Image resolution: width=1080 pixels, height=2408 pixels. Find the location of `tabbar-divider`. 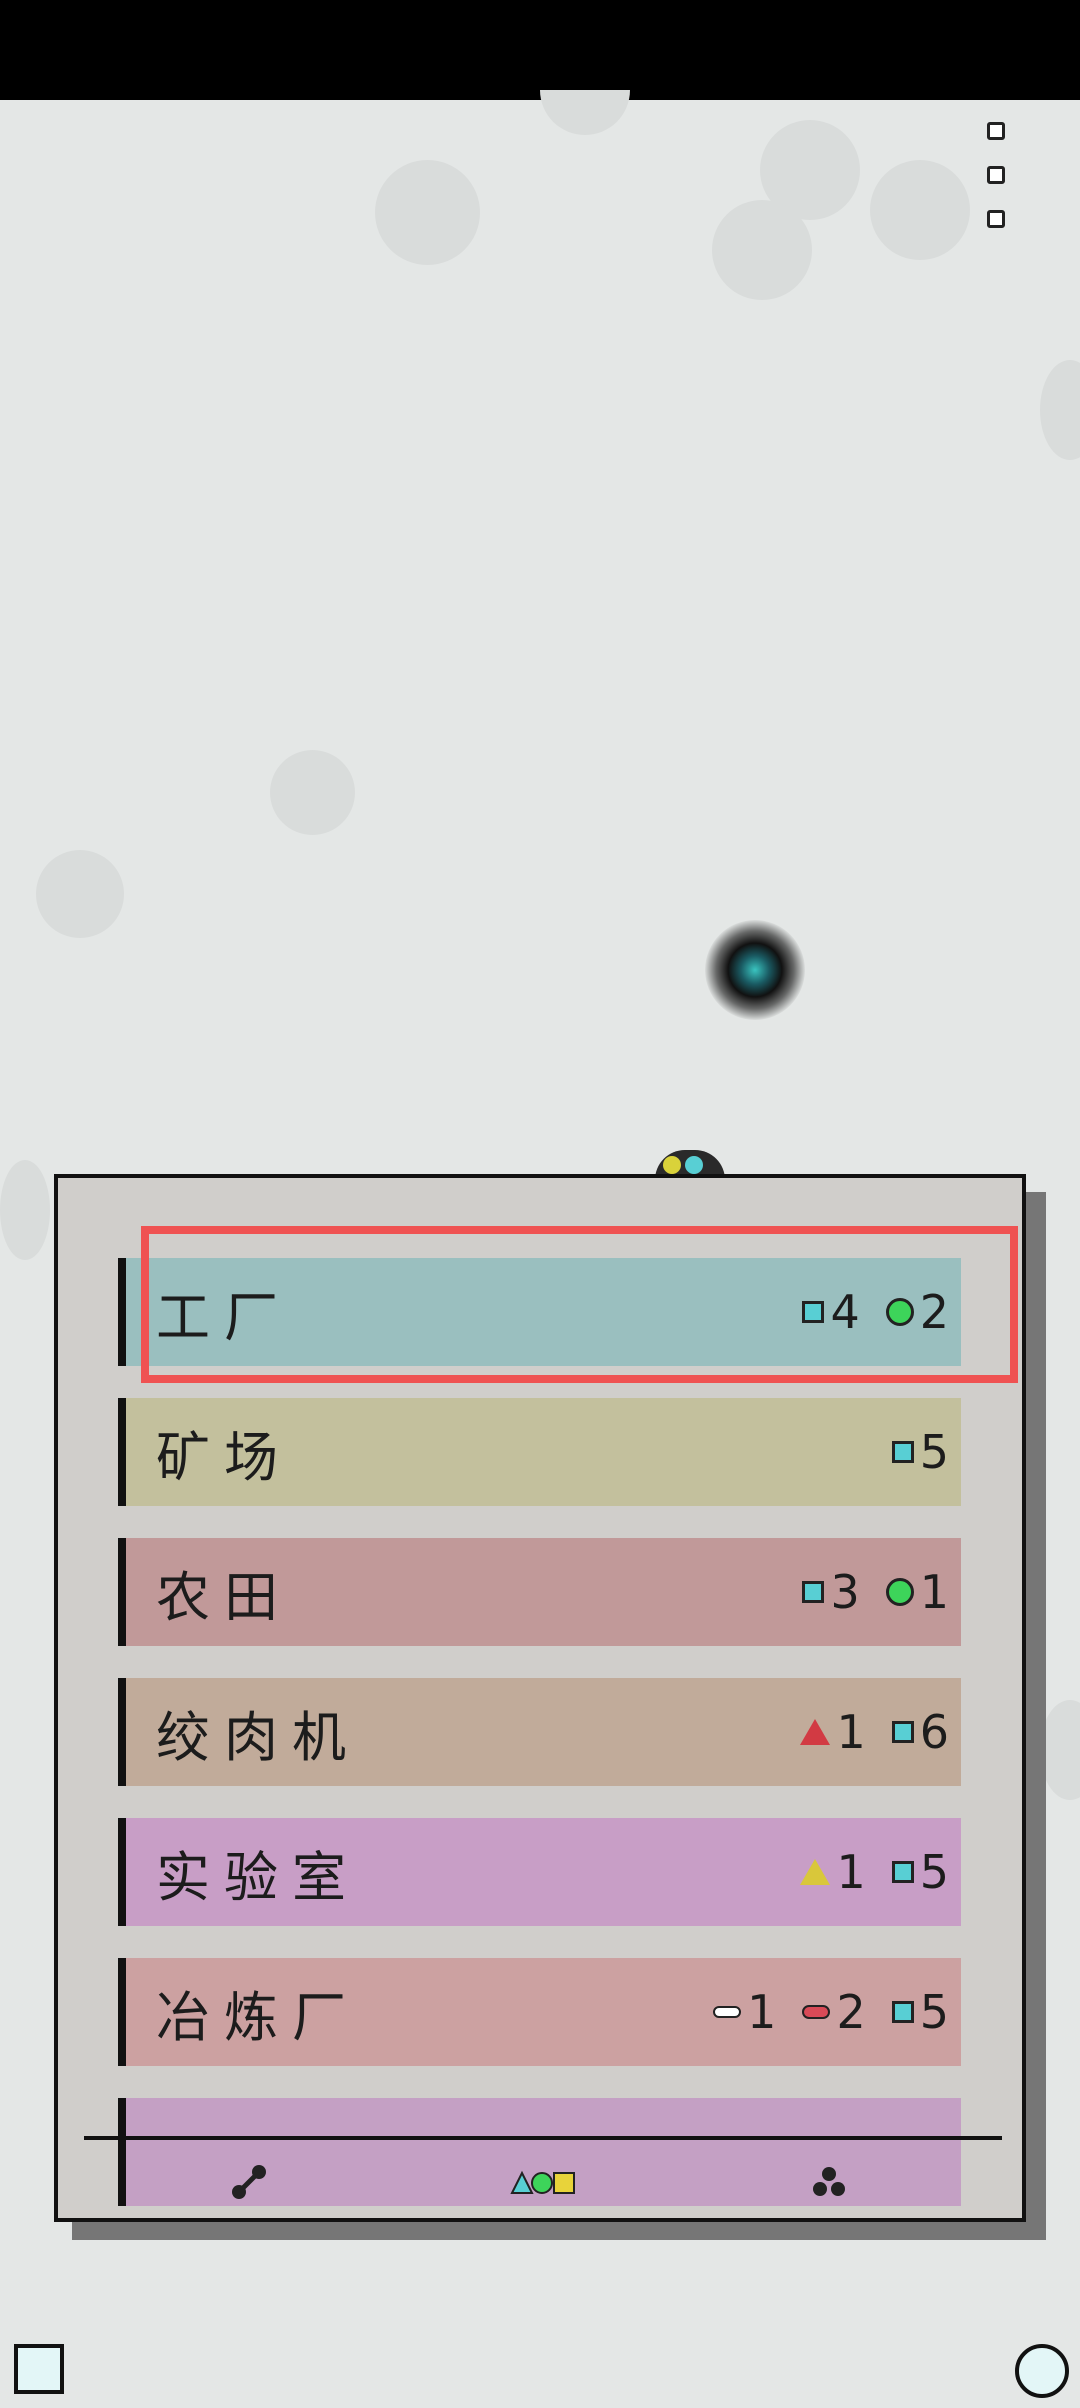

tabbar-divider is located at coordinates (543, 2138).